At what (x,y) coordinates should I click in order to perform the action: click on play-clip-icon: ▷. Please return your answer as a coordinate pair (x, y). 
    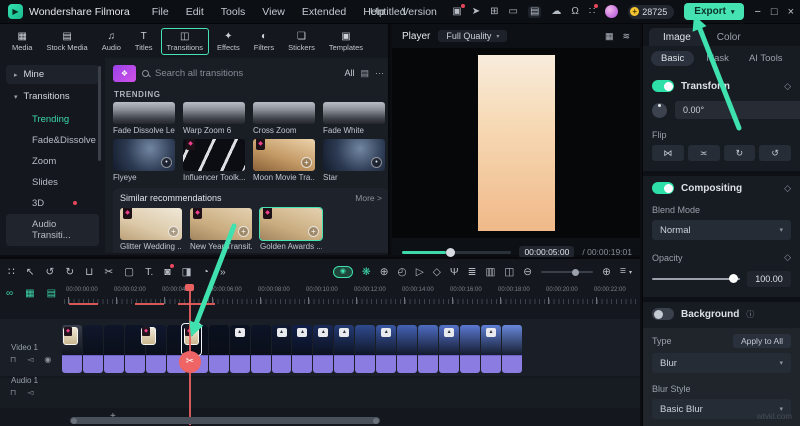
    Looking at the image, I should click on (420, 272).